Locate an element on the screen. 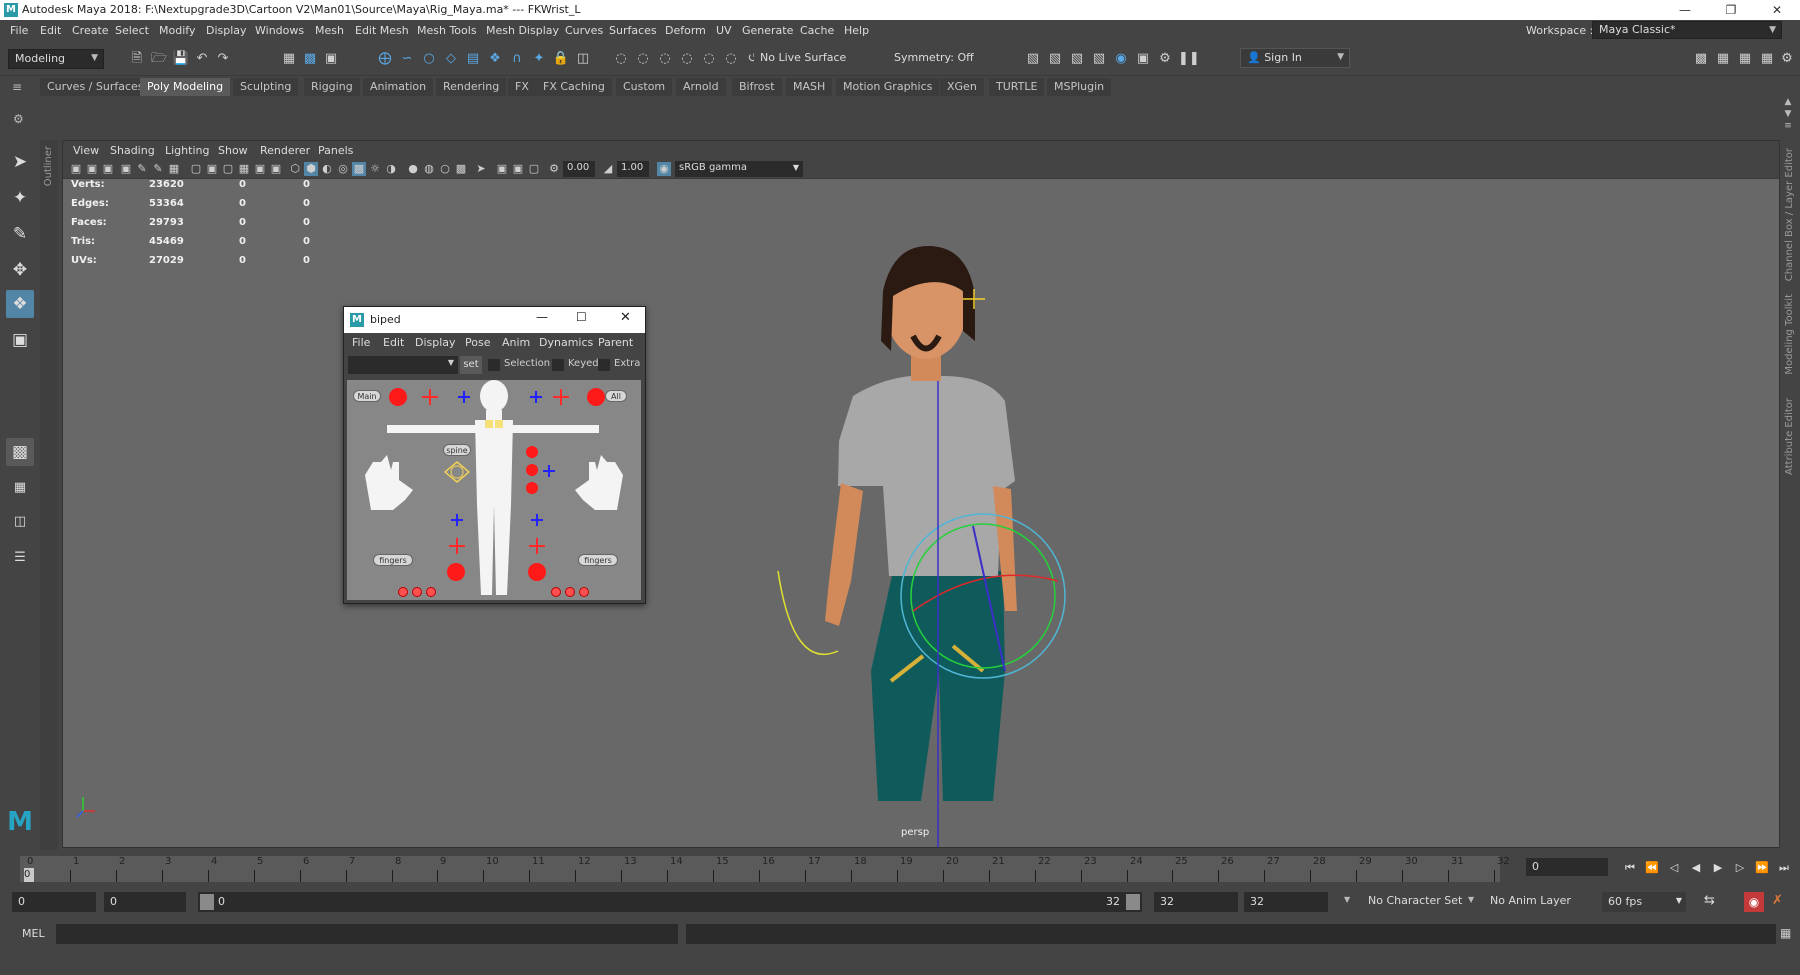 The height and width of the screenshot is (975, 1800). rotate-tool-icon: ❖ is located at coordinates (20, 304).